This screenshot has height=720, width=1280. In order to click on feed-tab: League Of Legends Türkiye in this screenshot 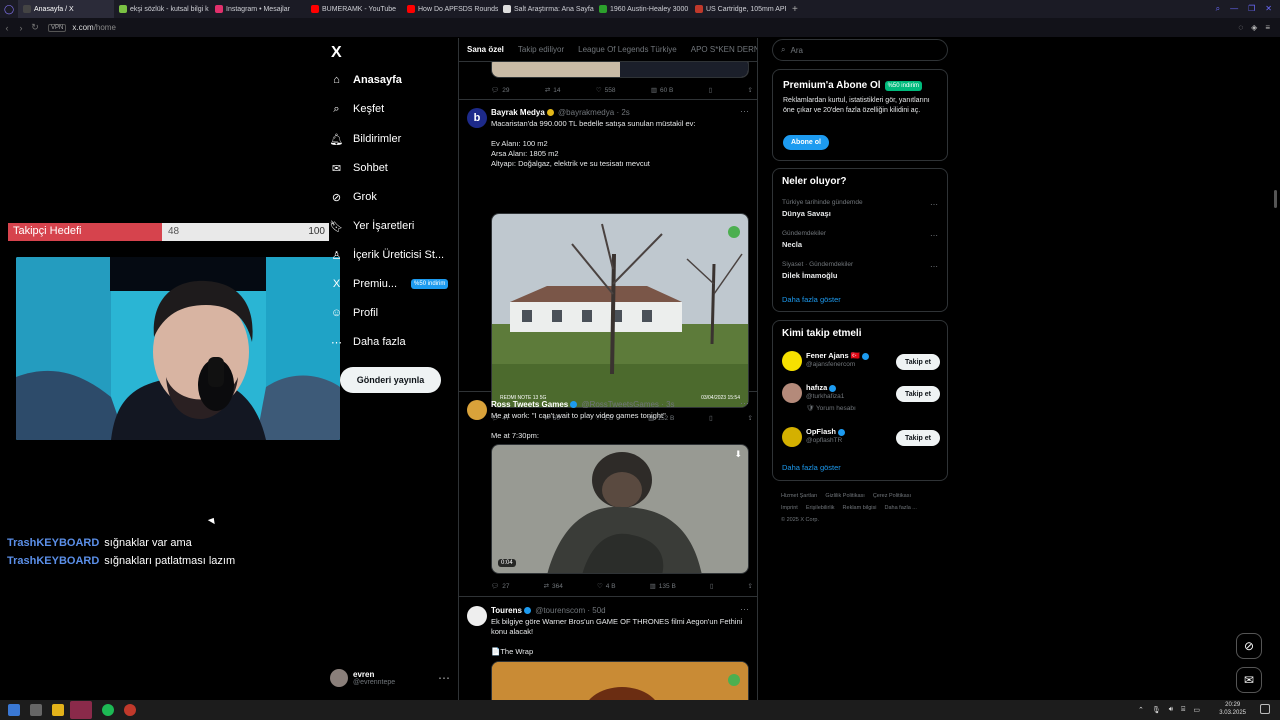, I will do `click(627, 49)`.